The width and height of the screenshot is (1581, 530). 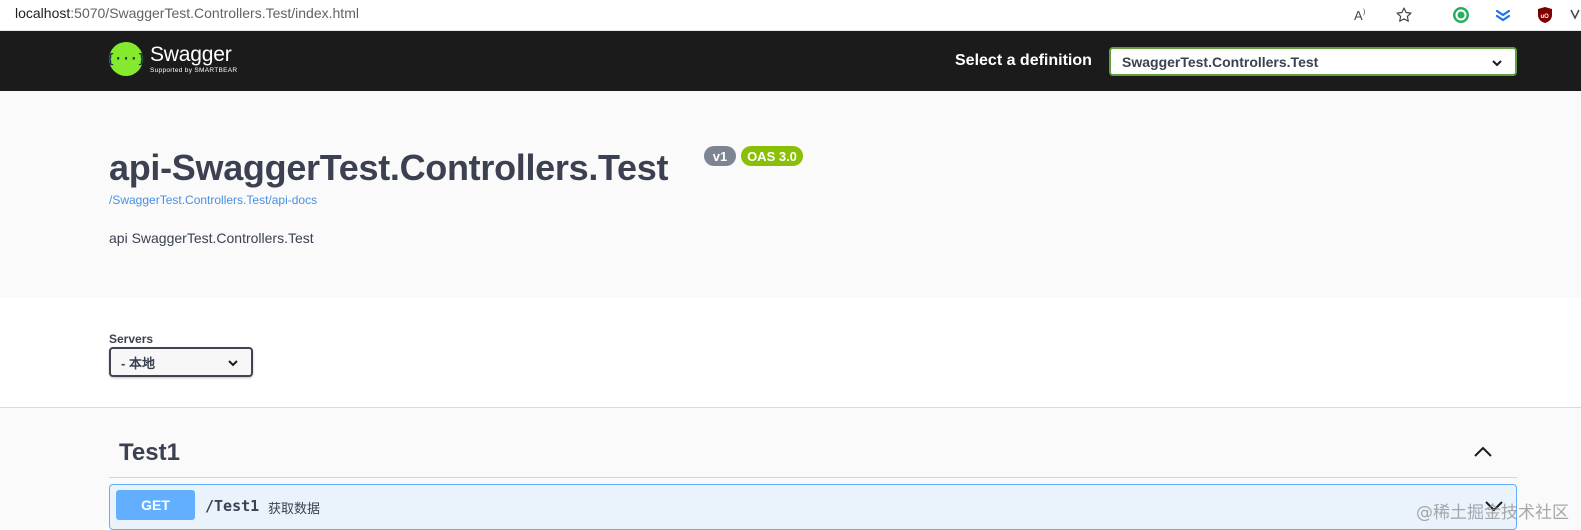 I want to click on select-definition-label: Select a definition, so click(x=1023, y=60).